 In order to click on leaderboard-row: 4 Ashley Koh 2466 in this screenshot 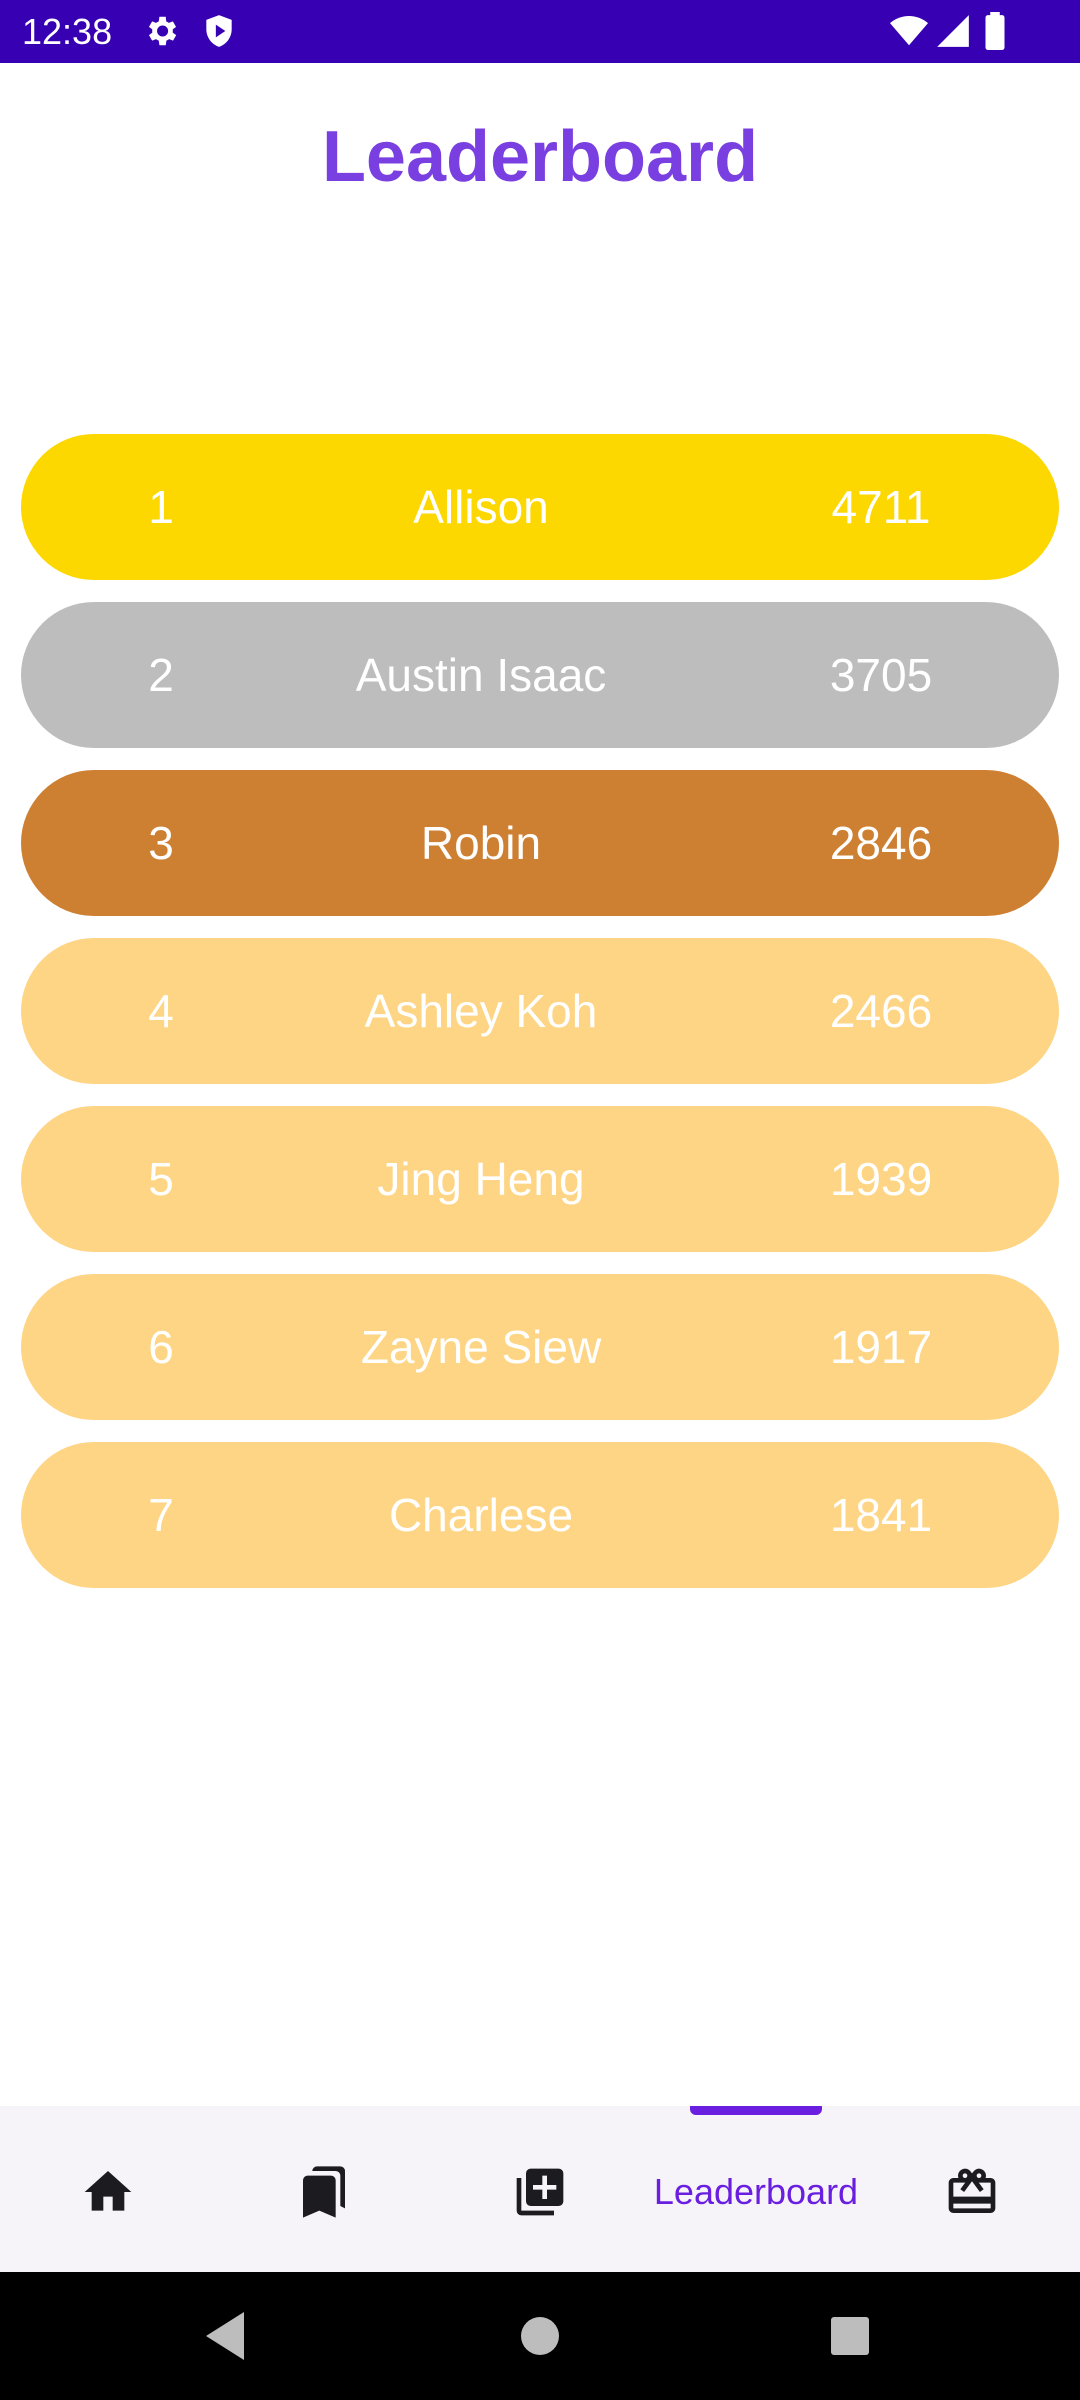, I will do `click(540, 1011)`.